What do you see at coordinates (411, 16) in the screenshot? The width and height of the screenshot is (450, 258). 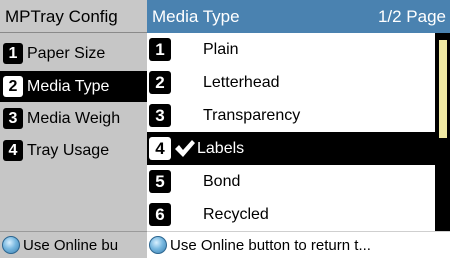 I see `page-indicator: 1/2 Page` at bounding box center [411, 16].